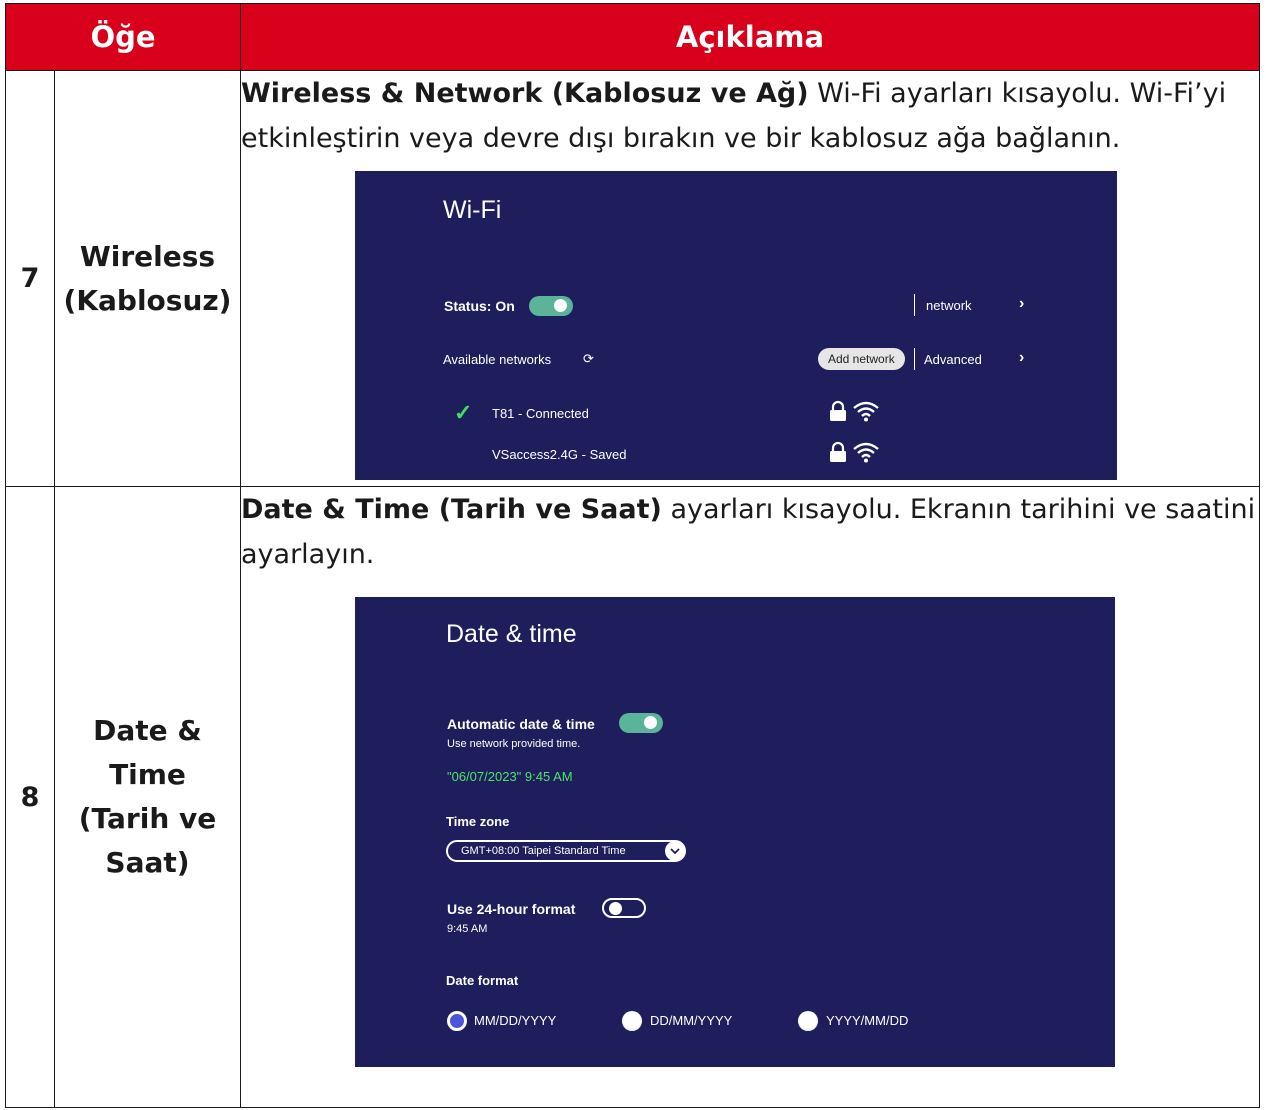  I want to click on add-network-button: Add network, so click(861, 359).